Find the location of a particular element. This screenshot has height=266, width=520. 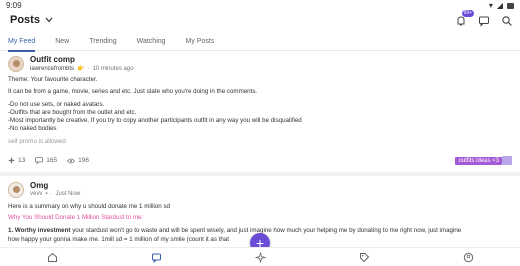

home-icon is located at coordinates (52, 257).